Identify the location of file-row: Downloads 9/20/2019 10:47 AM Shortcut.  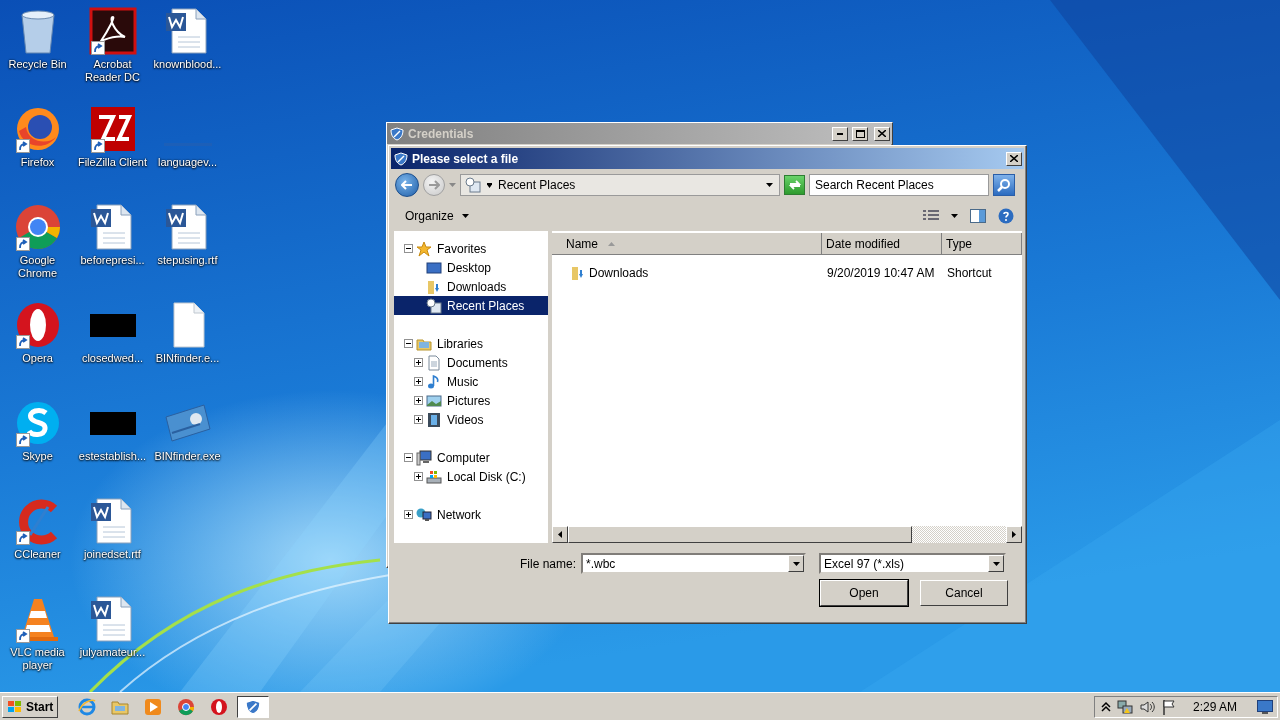
(787, 272).